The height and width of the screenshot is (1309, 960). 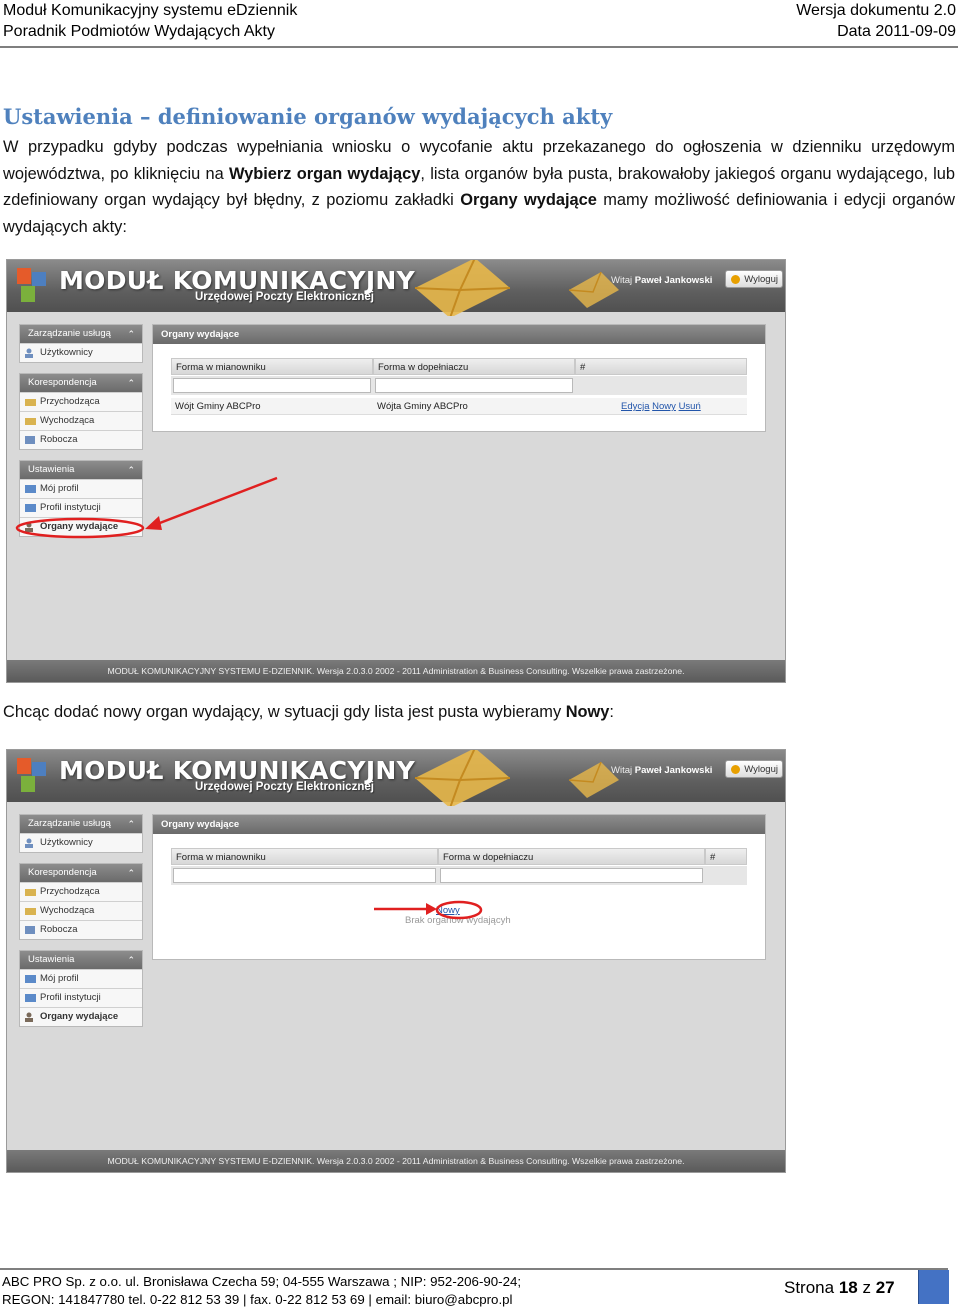 What do you see at coordinates (139, 31) in the screenshot?
I see `doc-guide-title: Poradnik Podmiotów Wydających Akty` at bounding box center [139, 31].